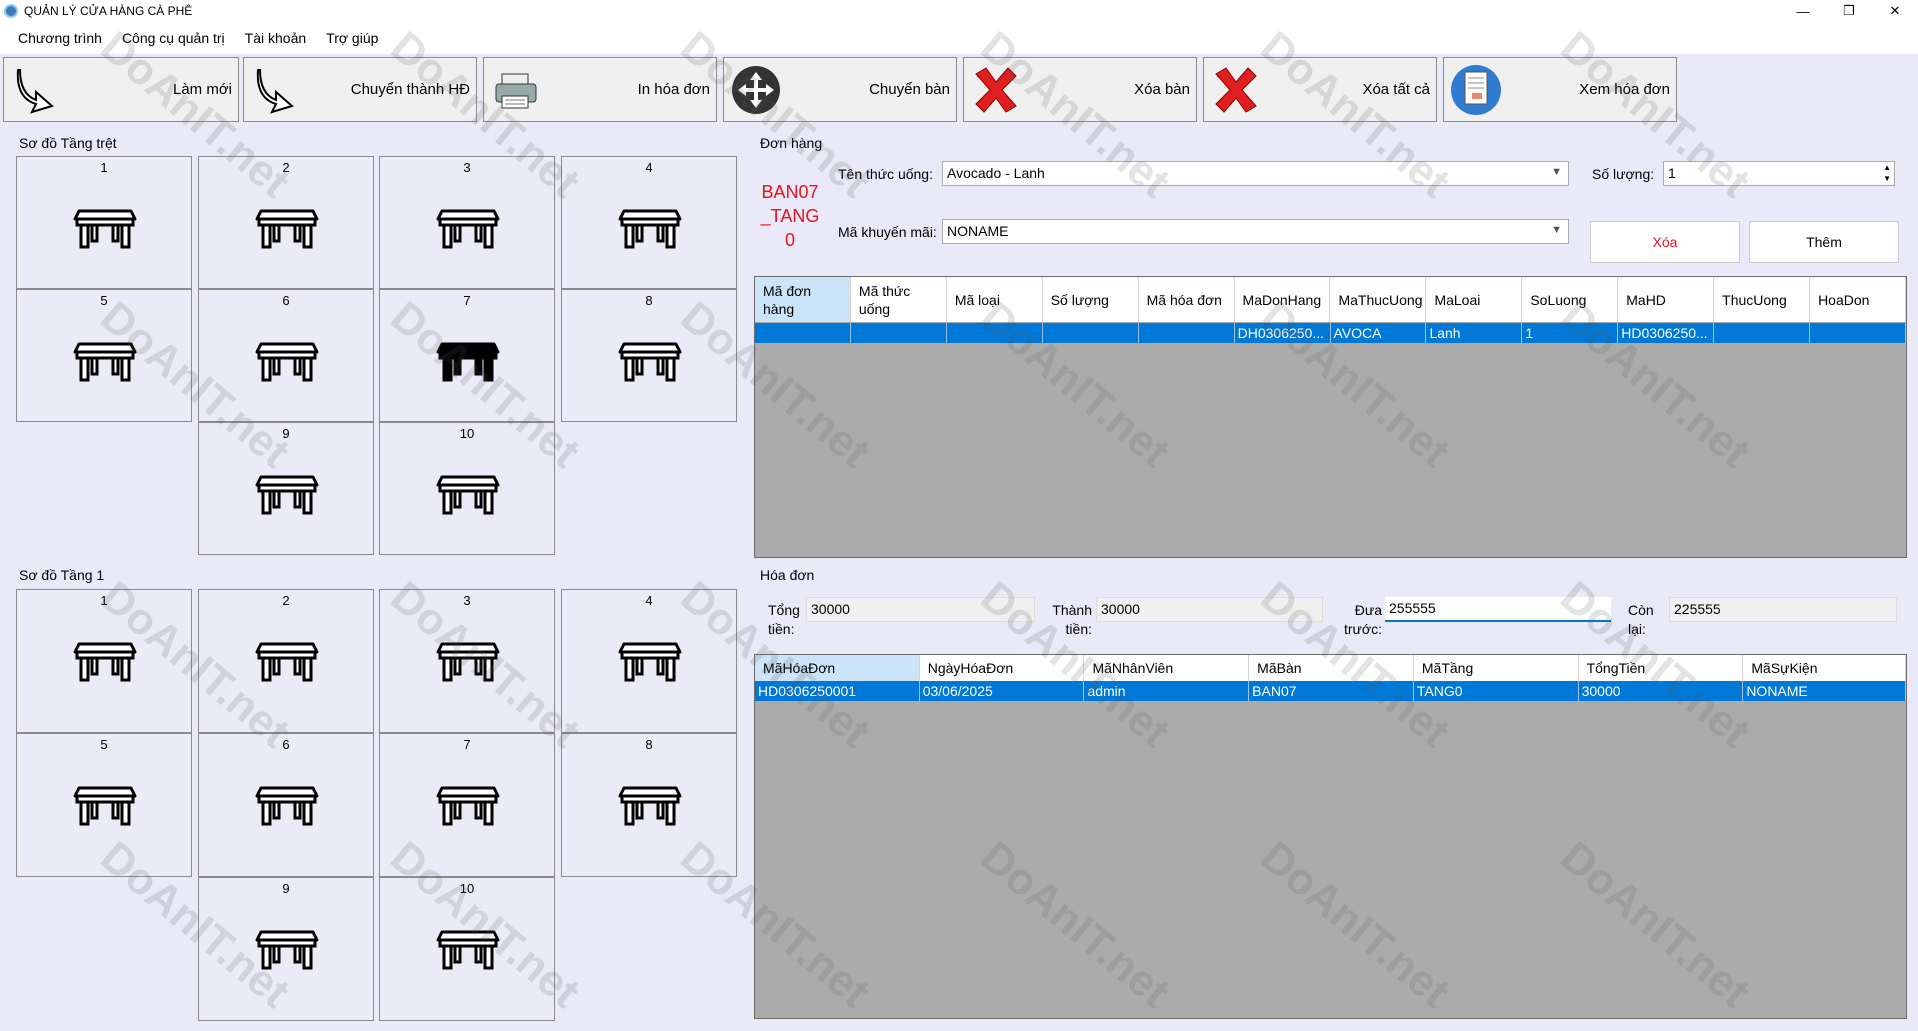 Image resolution: width=1918 pixels, height=1031 pixels. I want to click on column-header: Mã thức uống, so click(899, 299).